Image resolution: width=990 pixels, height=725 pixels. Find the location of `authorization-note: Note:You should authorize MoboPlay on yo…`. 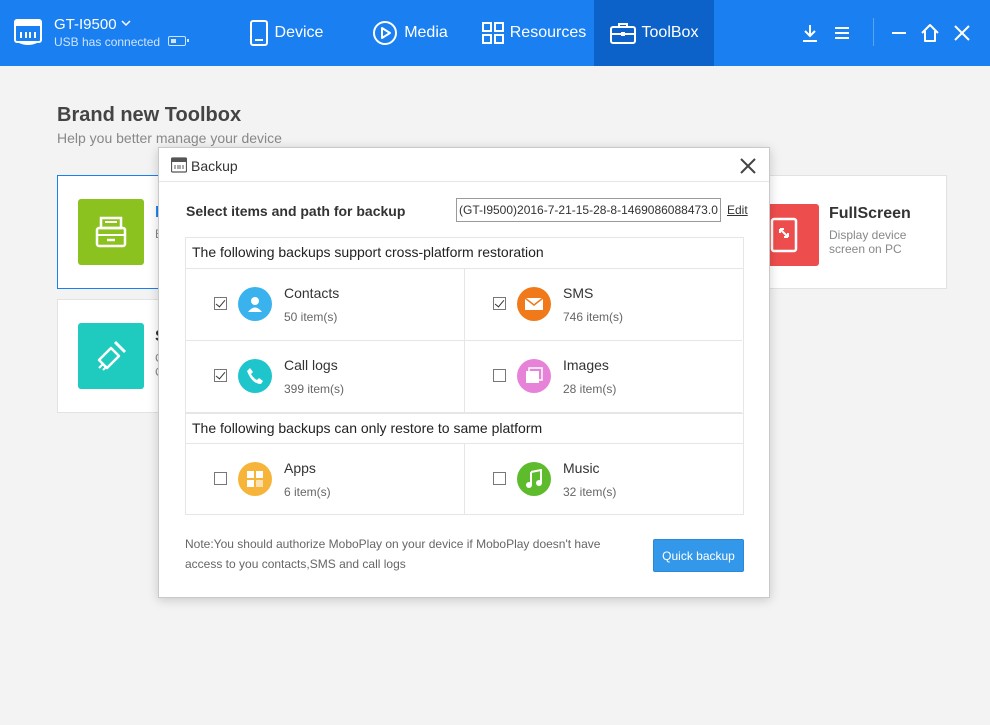

authorization-note: Note:You should authorize MoboPlay on yo… is located at coordinates (410, 554).